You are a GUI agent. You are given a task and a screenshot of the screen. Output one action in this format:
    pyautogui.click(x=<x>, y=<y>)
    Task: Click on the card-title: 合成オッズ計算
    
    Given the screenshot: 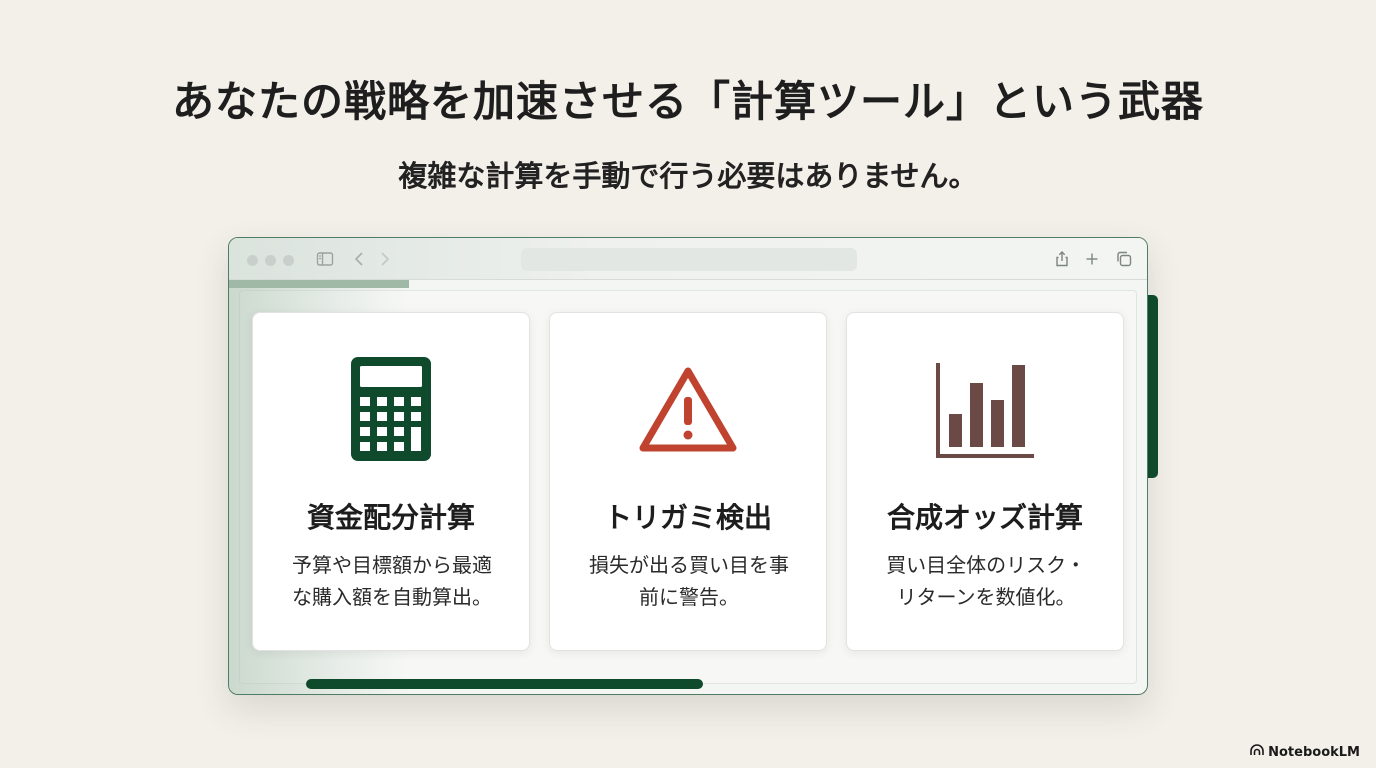 What is the action you would take?
    pyautogui.click(x=984, y=517)
    